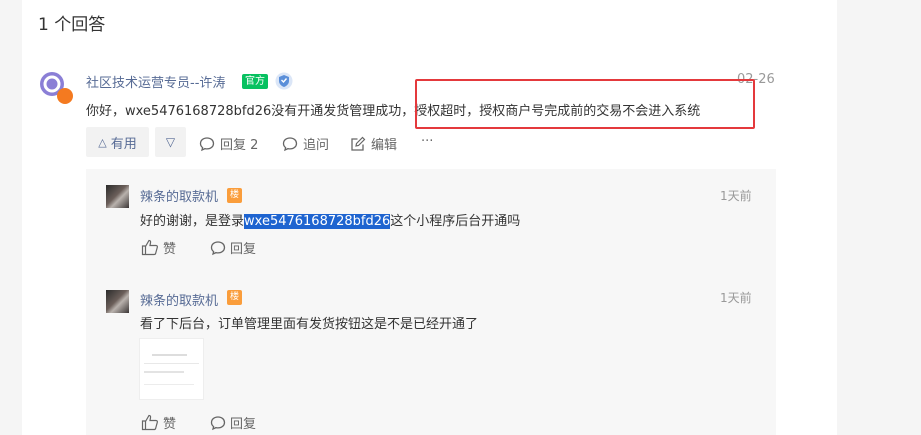  I want to click on triangle-up-icon: △, so click(102, 142).